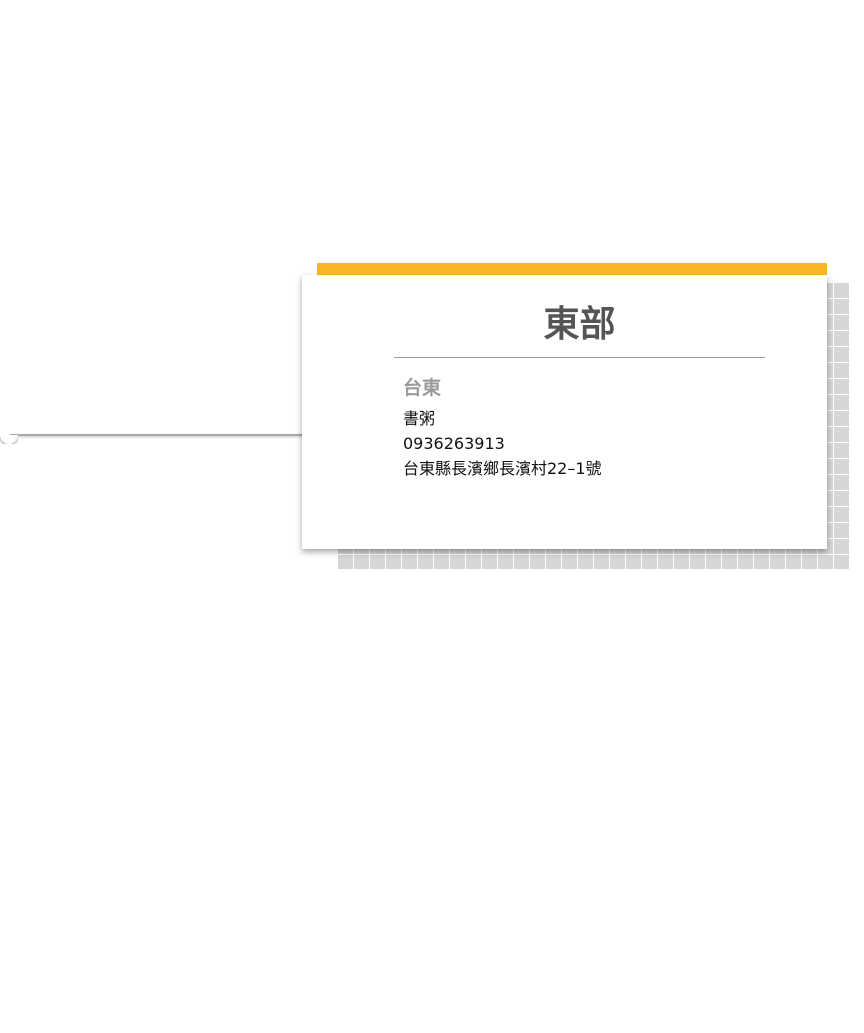  Describe the element at coordinates (422, 388) in the screenshot. I see `city-heading: 台東` at that location.